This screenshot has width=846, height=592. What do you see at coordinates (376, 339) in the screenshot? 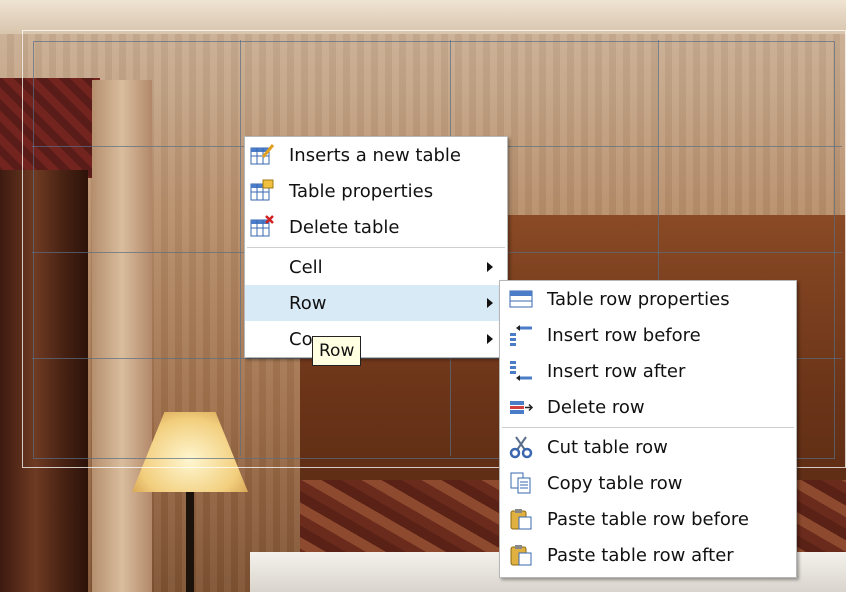
I see `menu-item-column: Co` at bounding box center [376, 339].